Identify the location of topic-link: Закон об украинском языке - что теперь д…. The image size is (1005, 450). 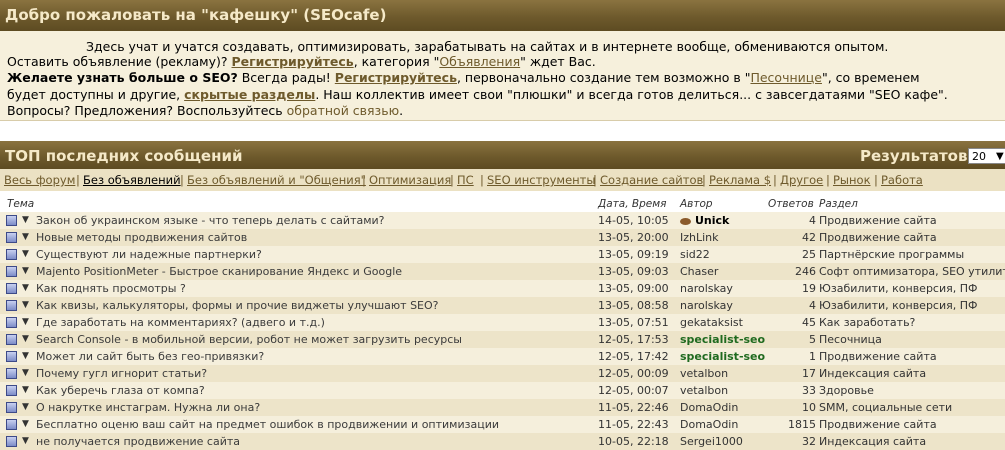
(210, 220).